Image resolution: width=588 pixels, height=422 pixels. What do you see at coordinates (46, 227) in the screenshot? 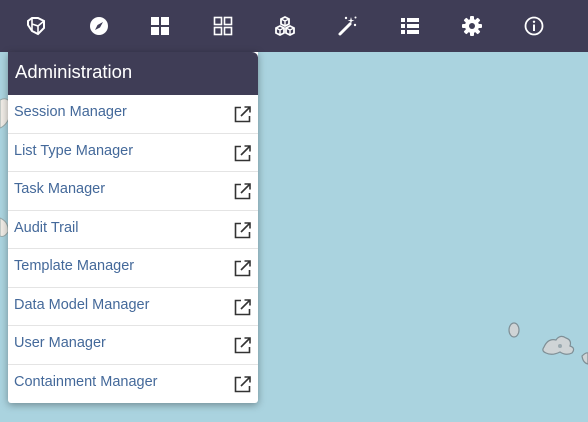
I see `menu-item-label: Audit Trail` at bounding box center [46, 227].